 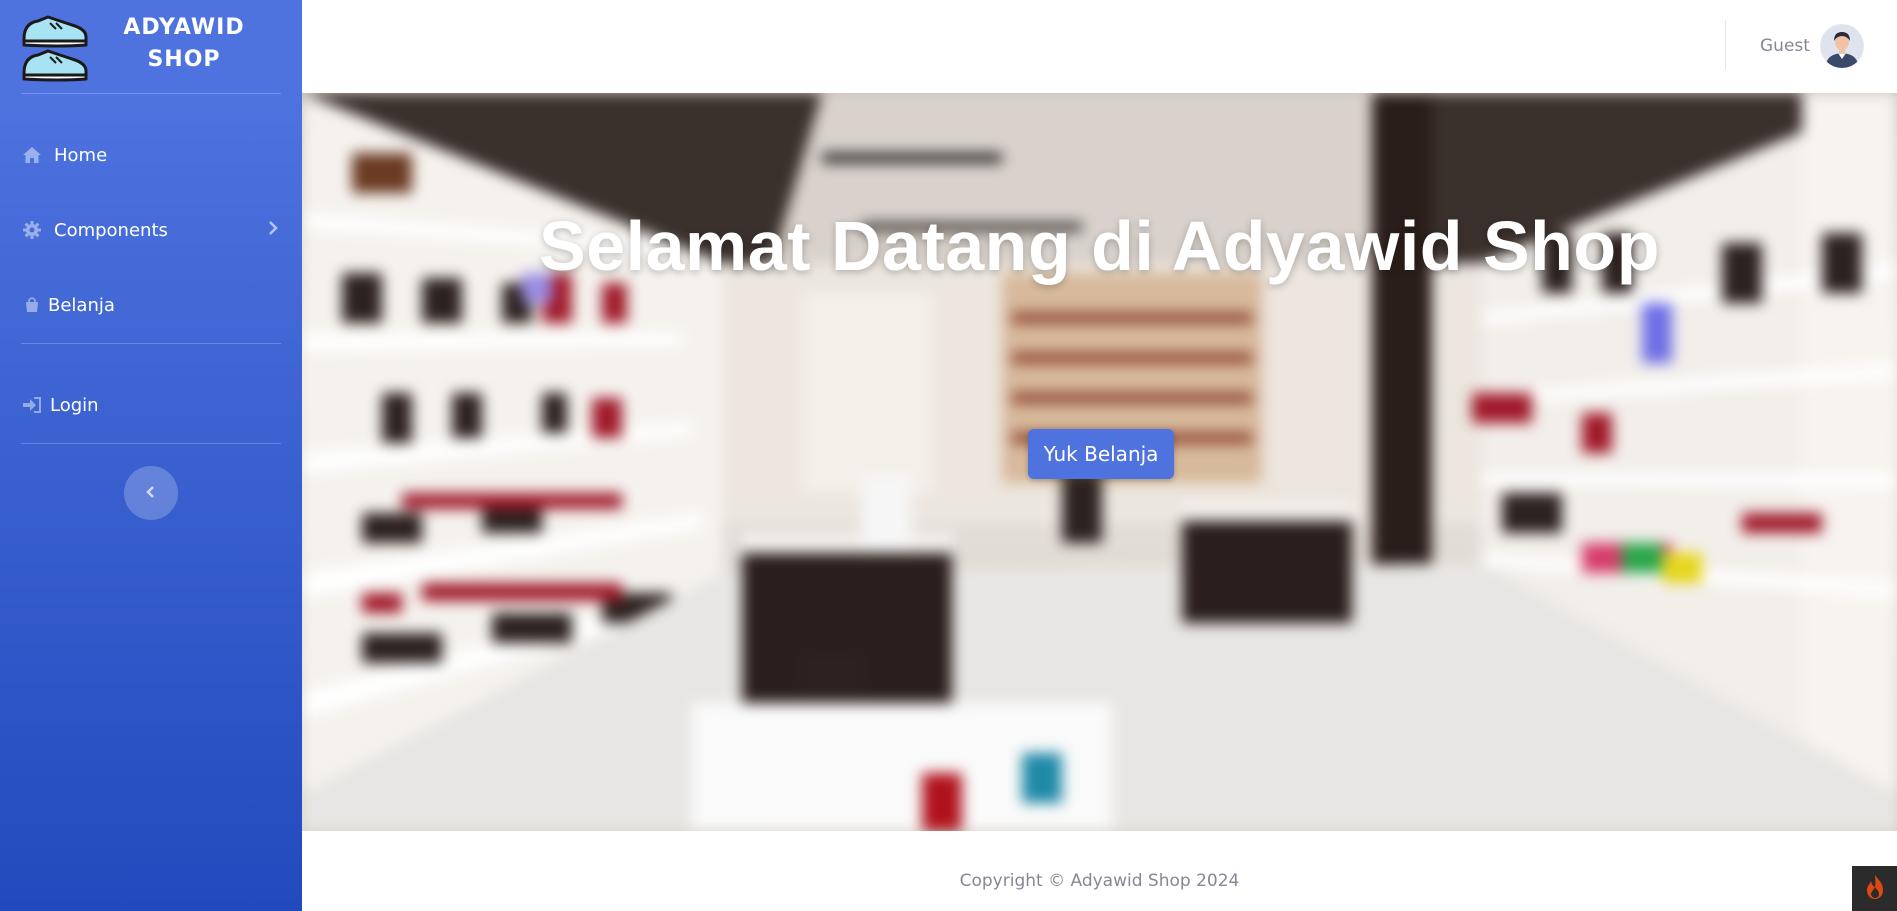 I want to click on brand-line-2: SHOP, so click(x=184, y=59).